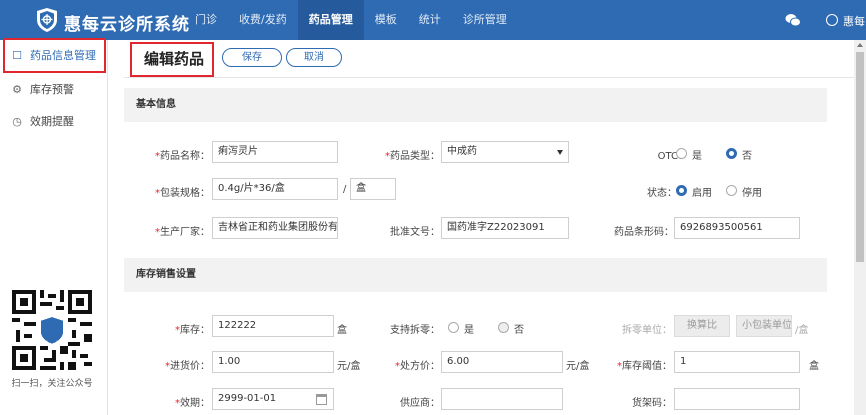  What do you see at coordinates (644, 232) in the screenshot?
I see `barcode-label: 药品条形码：` at bounding box center [644, 232].